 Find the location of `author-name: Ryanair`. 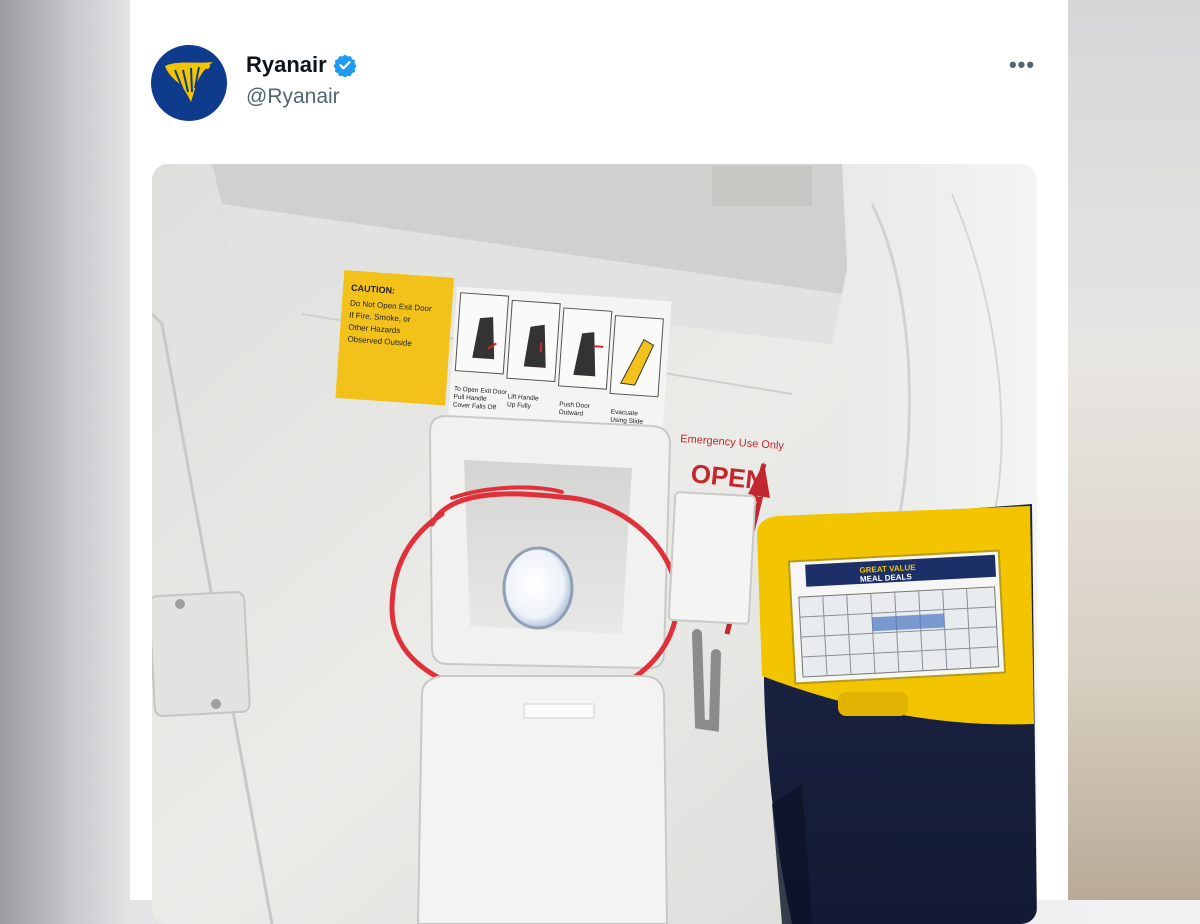

author-name: Ryanair is located at coordinates (286, 65).